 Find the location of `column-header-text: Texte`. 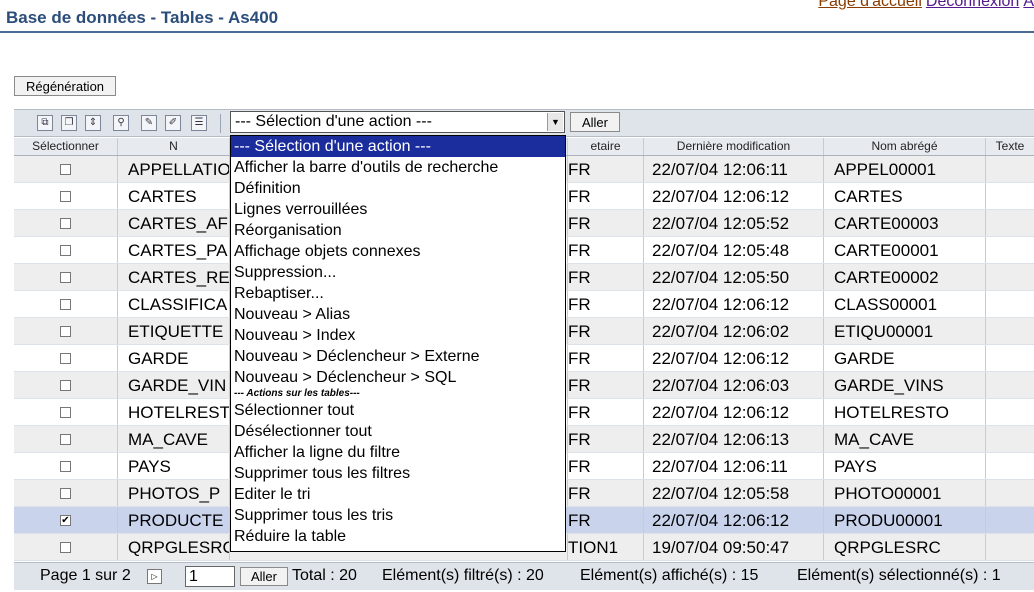

column-header-text: Texte is located at coordinates (1010, 146).